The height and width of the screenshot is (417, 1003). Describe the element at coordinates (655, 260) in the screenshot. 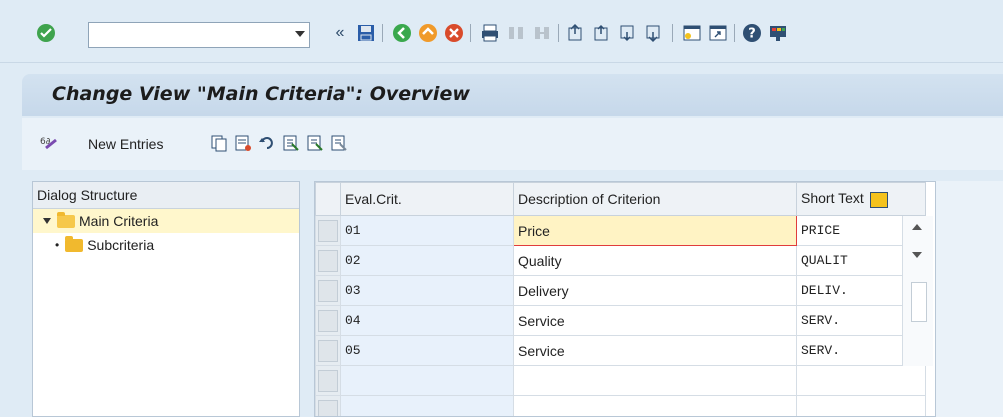

I see `description-cell: Quality` at that location.